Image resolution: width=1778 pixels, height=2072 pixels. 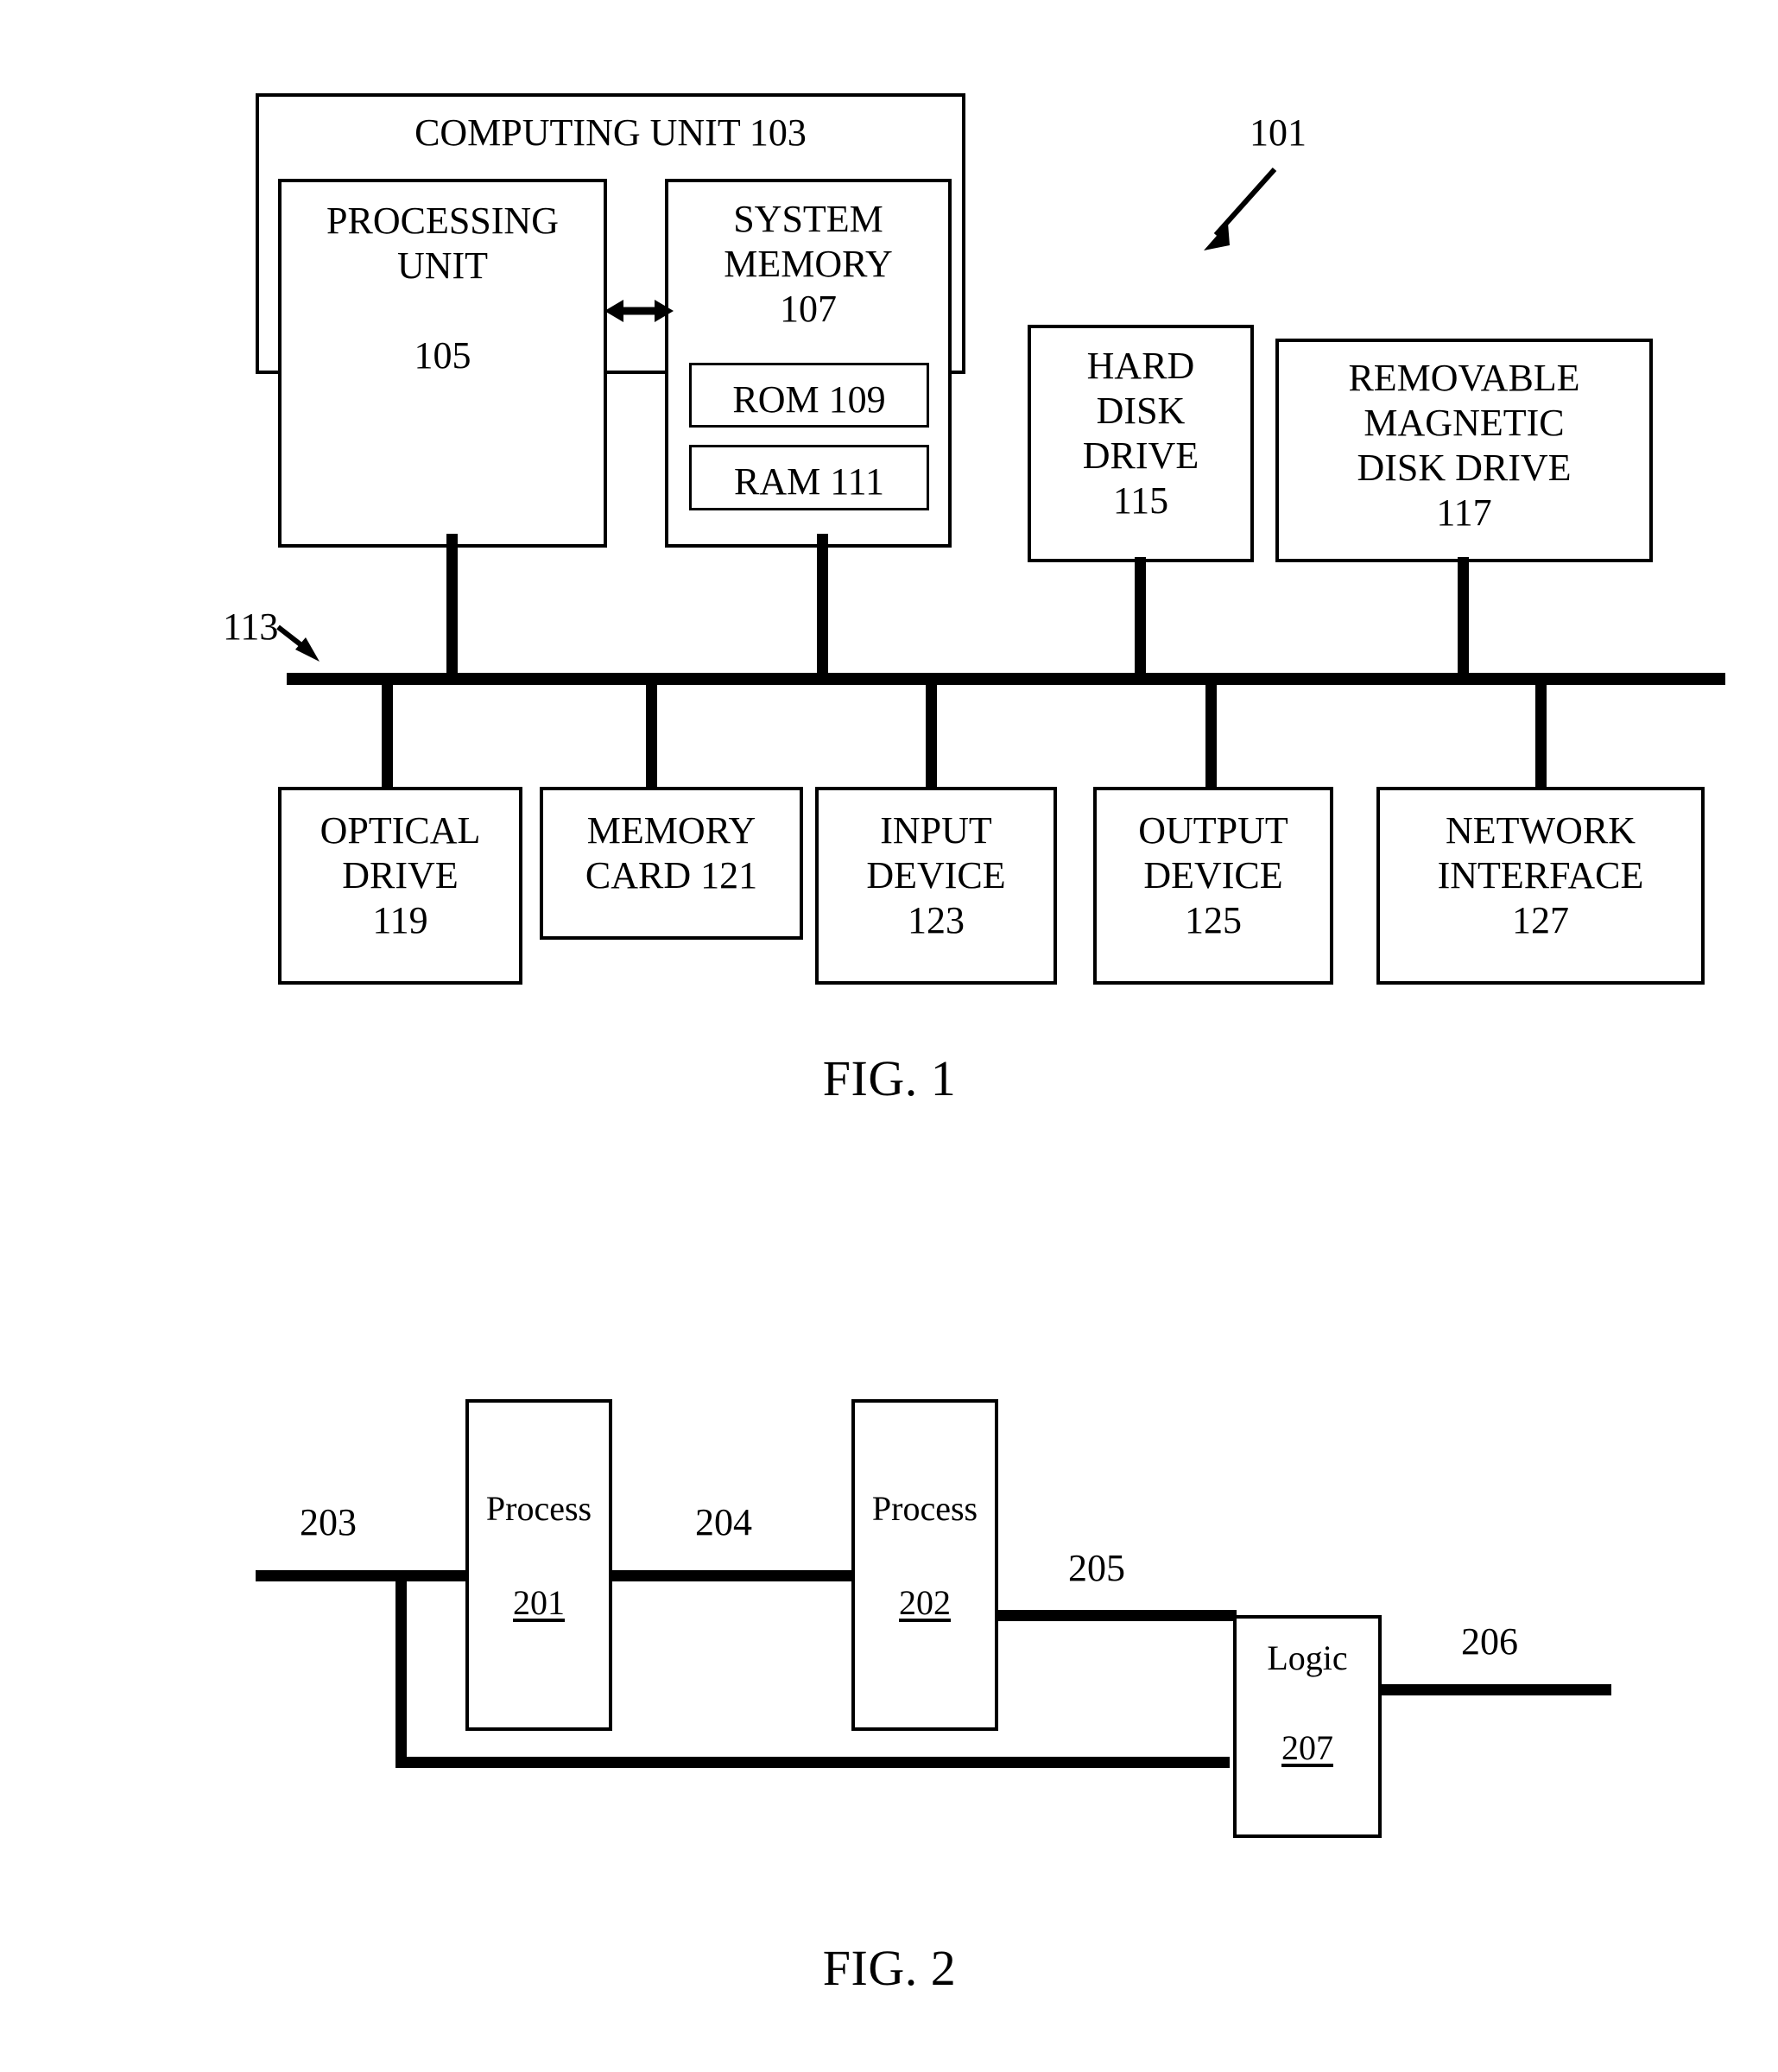 What do you see at coordinates (823, 608) in the screenshot?
I see `bus-connector-system-memory` at bounding box center [823, 608].